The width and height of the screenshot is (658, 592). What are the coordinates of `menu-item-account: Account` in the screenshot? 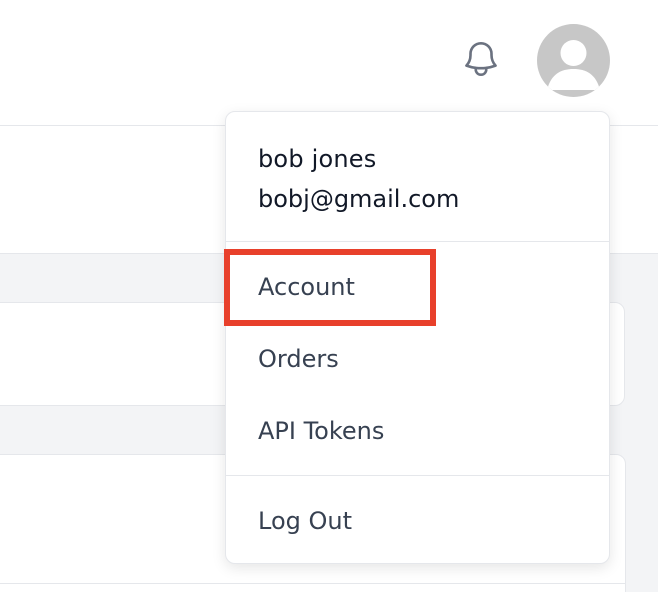 It's located at (306, 287).